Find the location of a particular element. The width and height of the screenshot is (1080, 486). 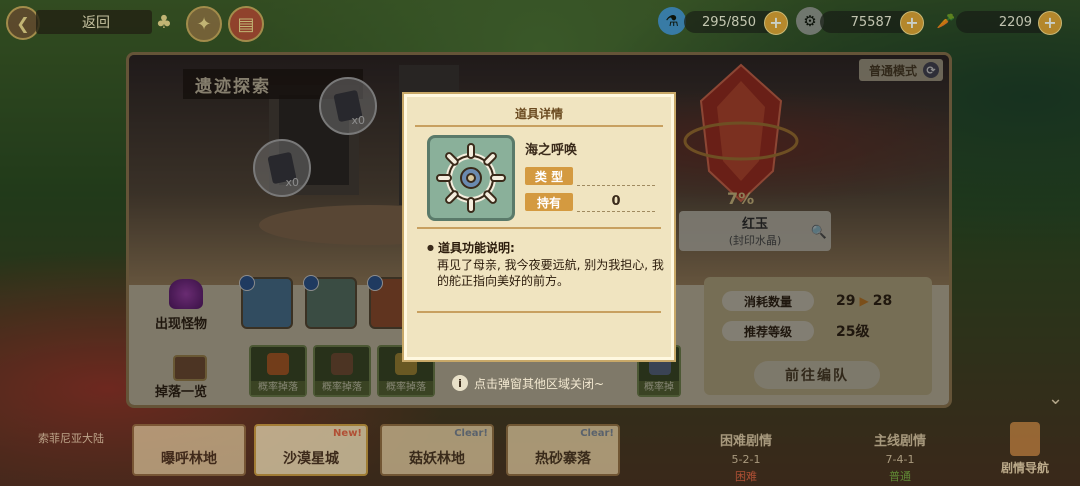

close-hint: i 点击弹窗其他区域关闭~ is located at coordinates (528, 383).